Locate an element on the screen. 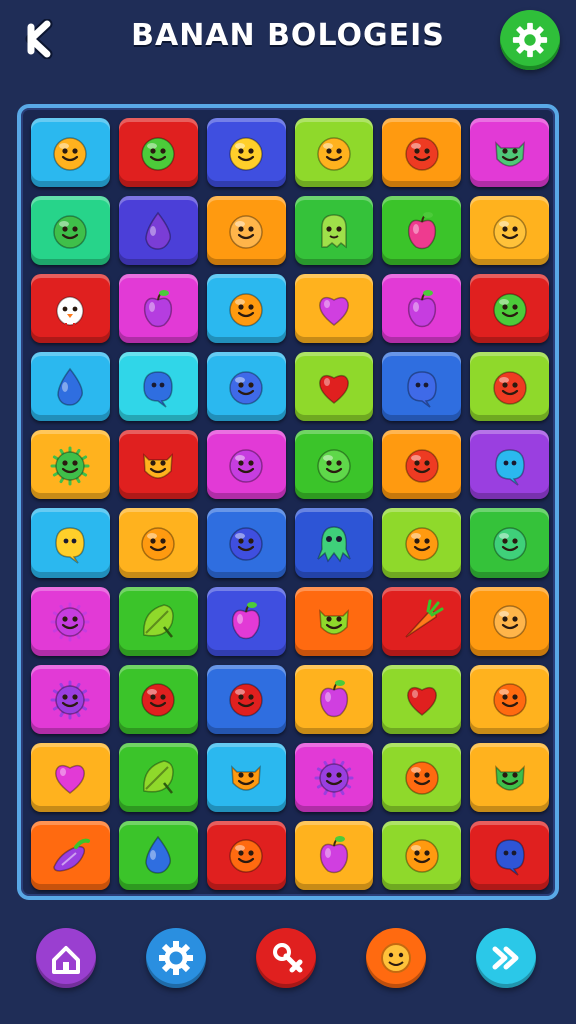 The width and height of the screenshot is (576, 1024). crossed-tool-icon is located at coordinates (288, 958).